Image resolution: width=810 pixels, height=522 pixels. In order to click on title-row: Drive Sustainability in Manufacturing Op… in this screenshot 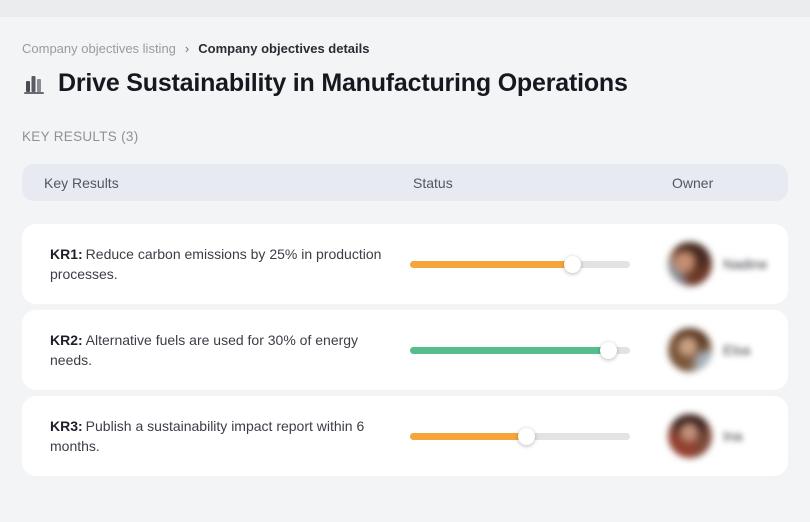, I will do `click(405, 83)`.